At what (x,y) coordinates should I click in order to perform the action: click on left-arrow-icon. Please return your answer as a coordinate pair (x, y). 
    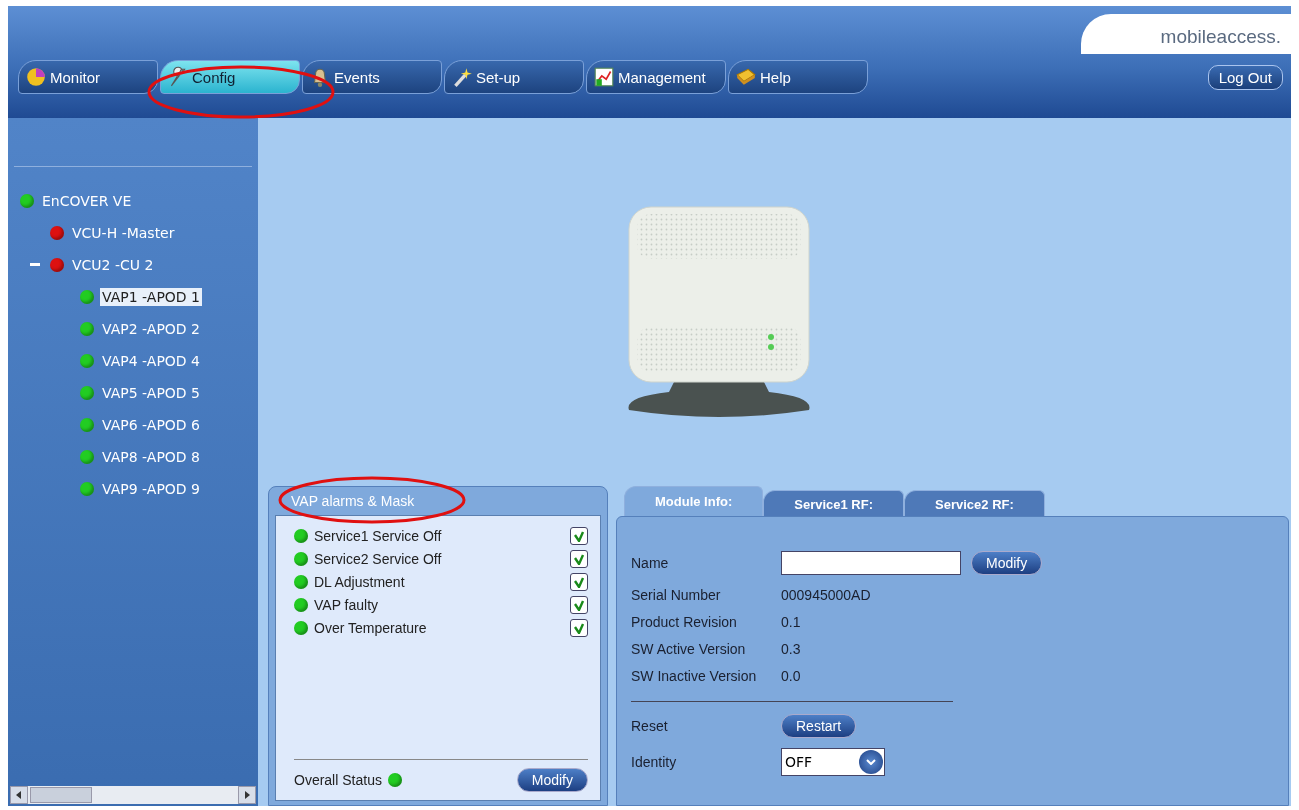
    Looking at the image, I should click on (19, 795).